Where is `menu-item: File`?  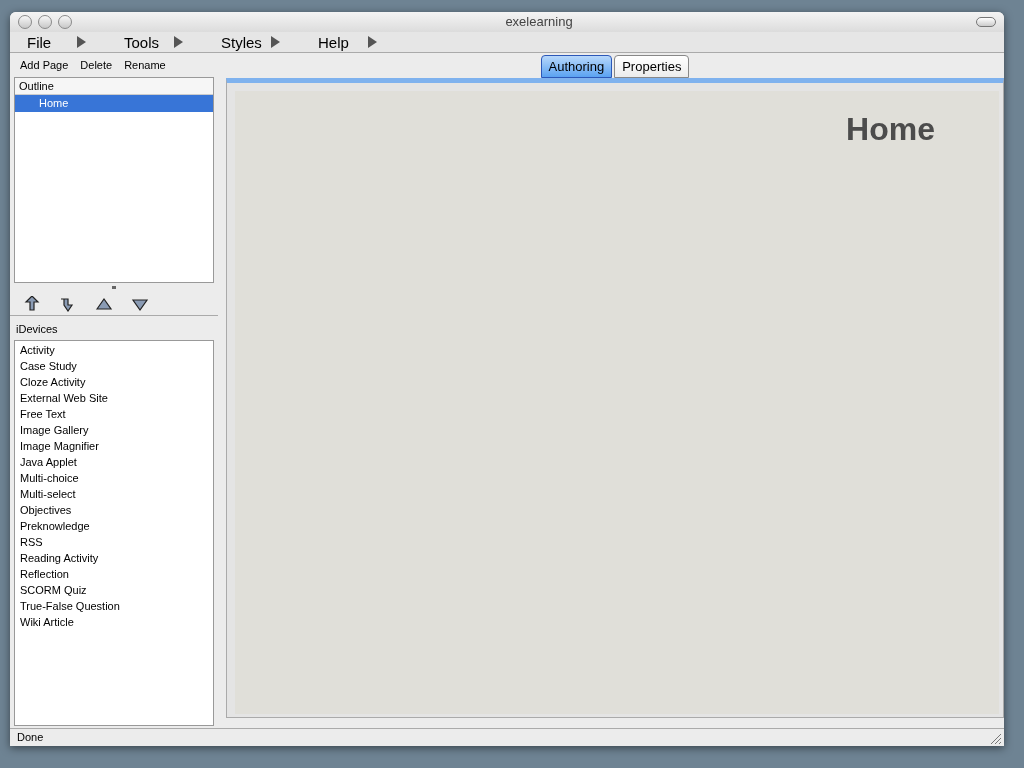
menu-item: File is located at coordinates (51, 42).